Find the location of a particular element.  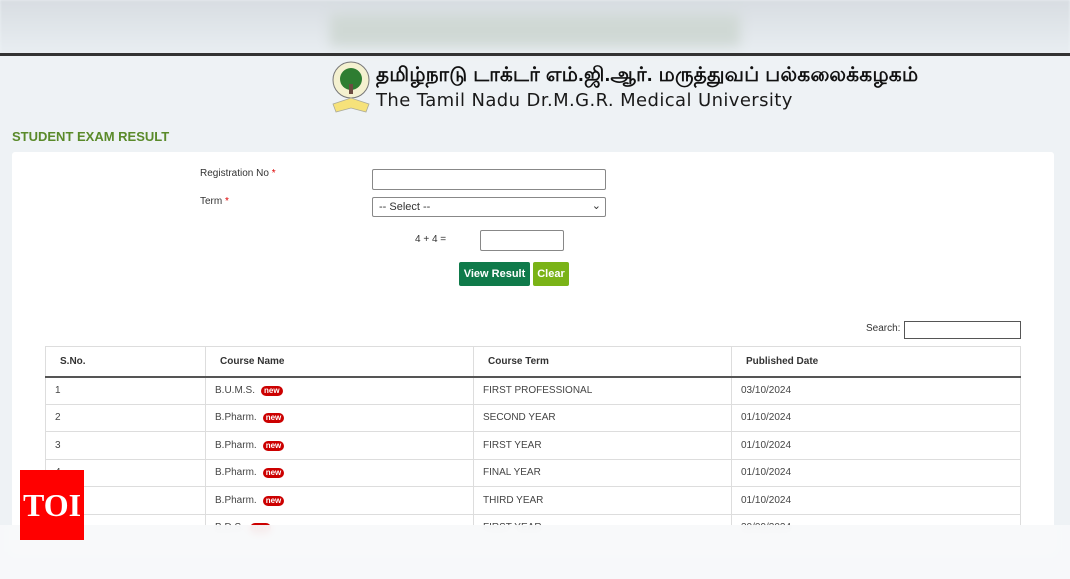

term-select: -- Select -- ⌄ is located at coordinates (489, 207).